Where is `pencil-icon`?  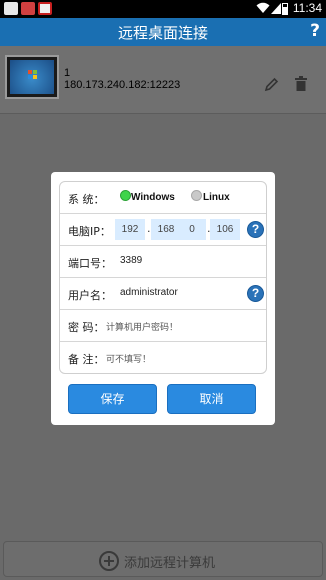 pencil-icon is located at coordinates (271, 84).